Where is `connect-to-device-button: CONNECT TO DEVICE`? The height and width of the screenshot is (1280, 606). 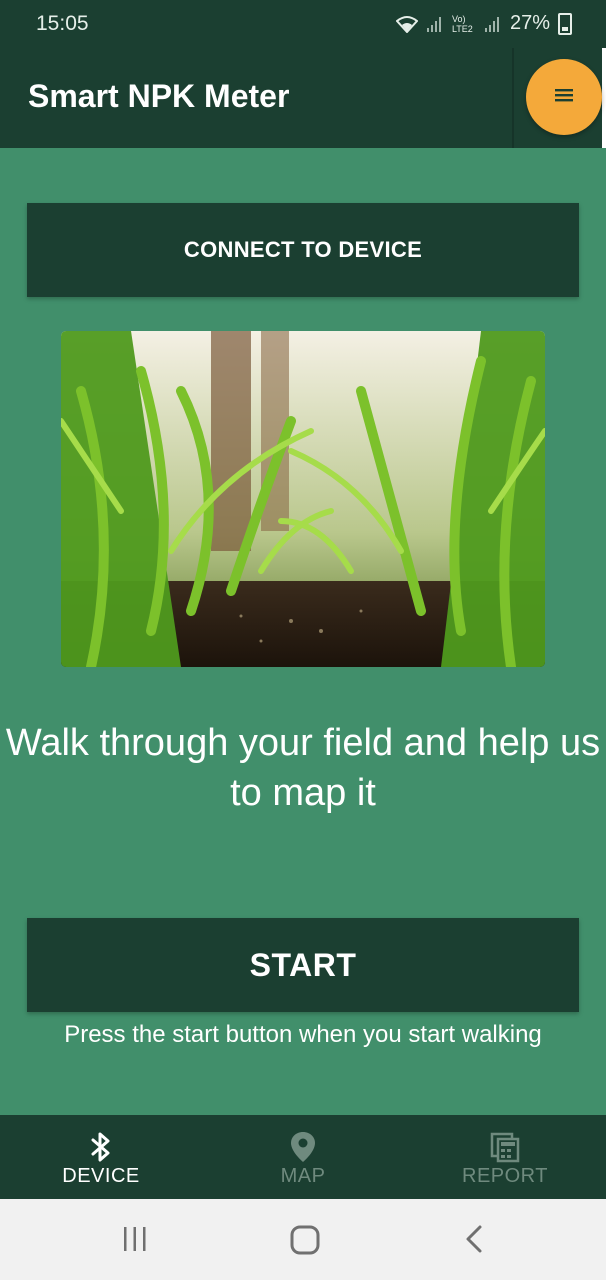
connect-to-device-button: CONNECT TO DEVICE is located at coordinates (303, 250).